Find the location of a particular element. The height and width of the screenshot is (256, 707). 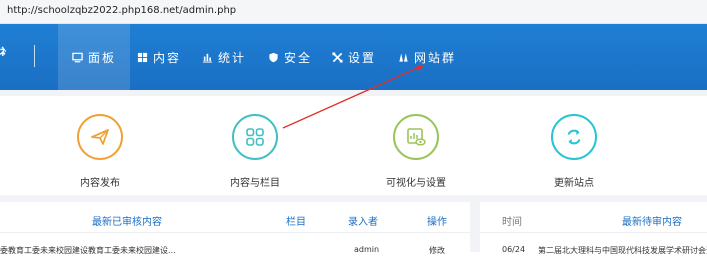

quick-action-visual-settings: 可视化与设置 is located at coordinates (416, 145).